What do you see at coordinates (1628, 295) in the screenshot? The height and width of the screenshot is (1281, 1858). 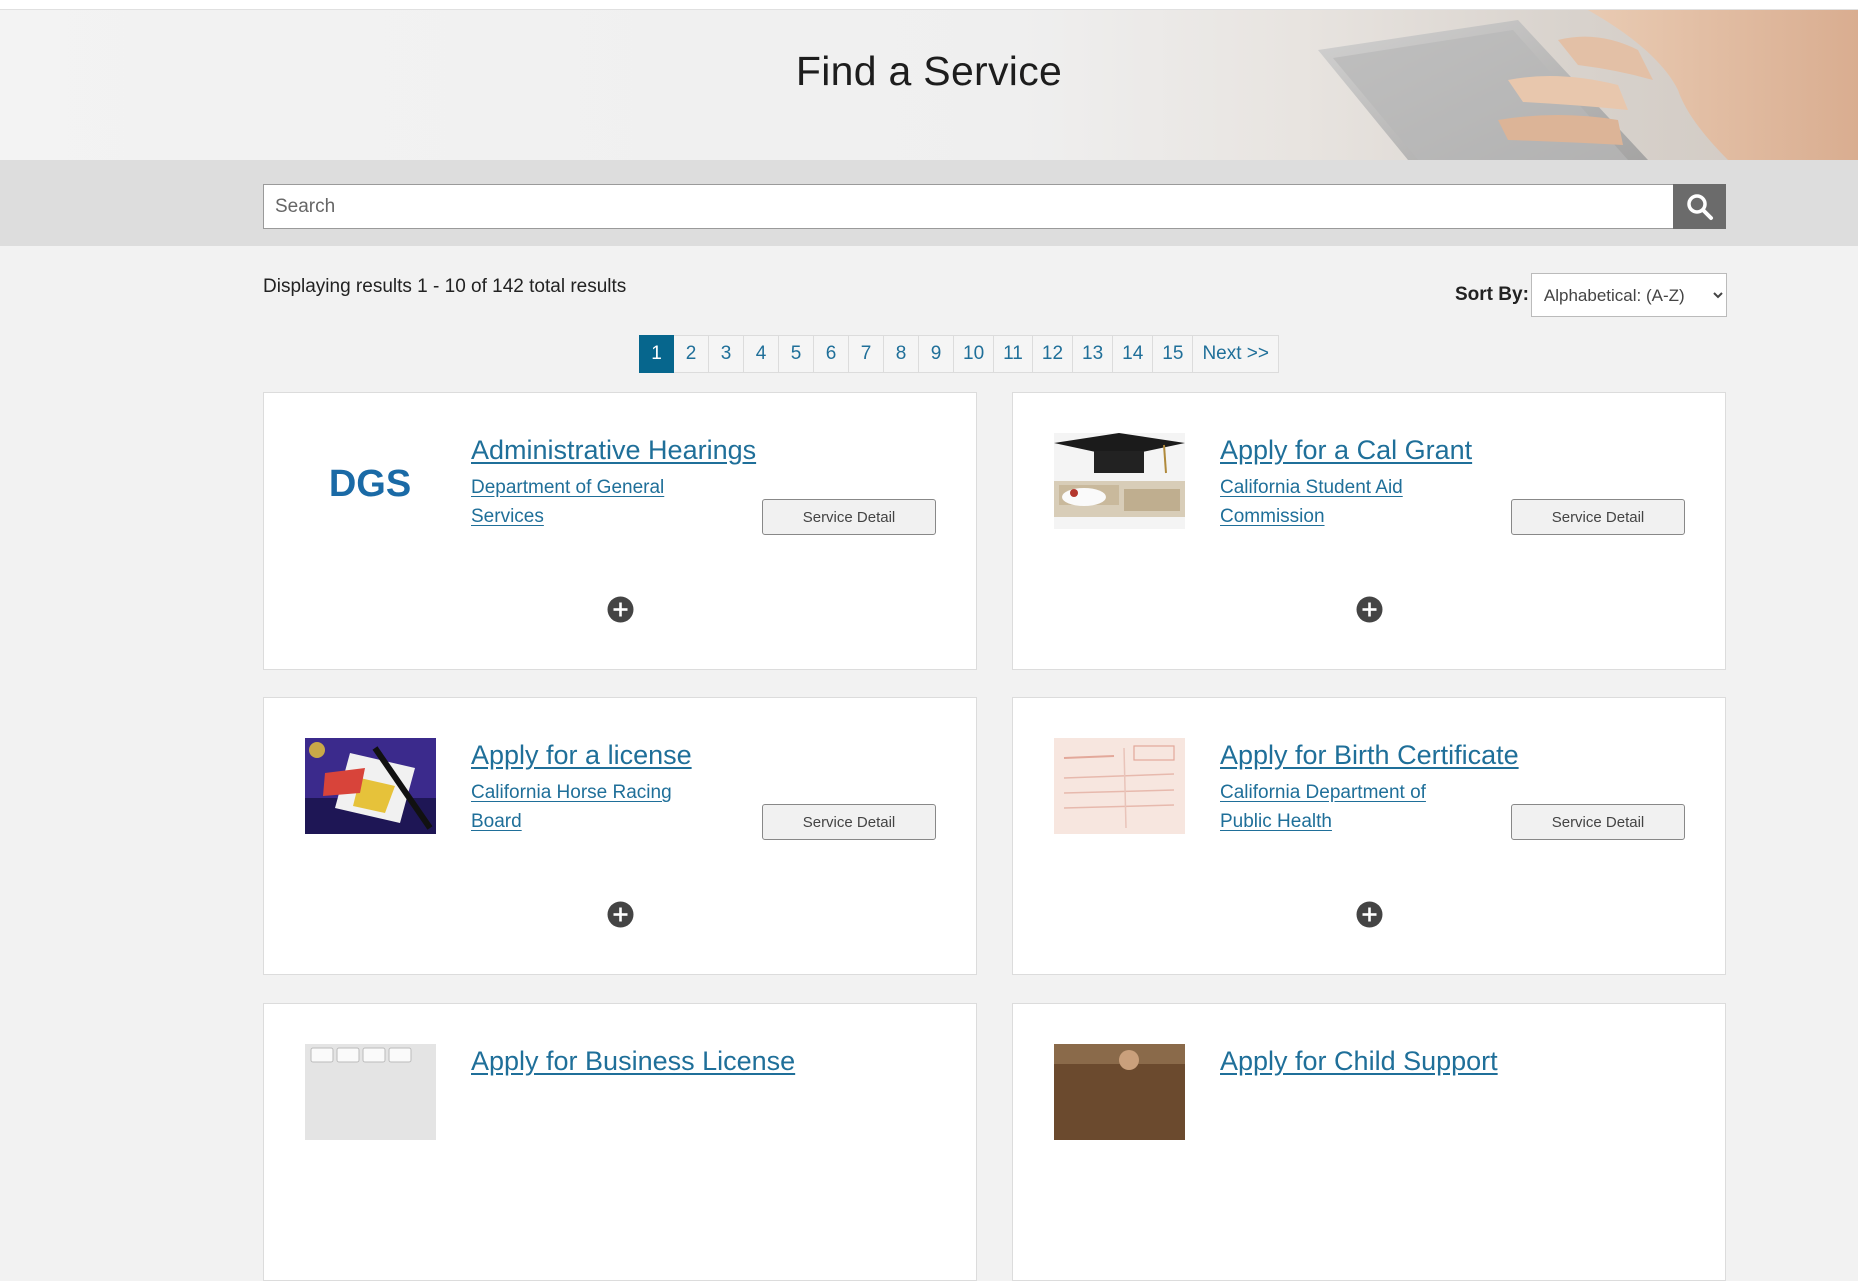 I see `sort-select: Alphabetical: (A-Z)` at bounding box center [1628, 295].